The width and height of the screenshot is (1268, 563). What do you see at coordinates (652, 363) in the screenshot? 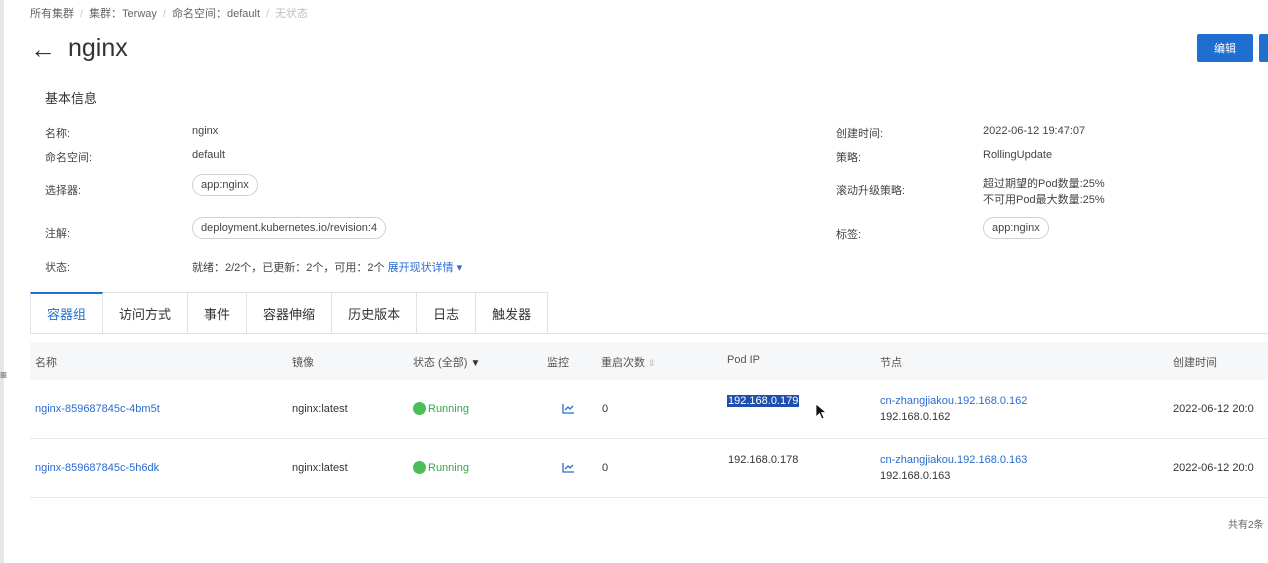
I see `sort-icon: ⇳` at bounding box center [652, 363].